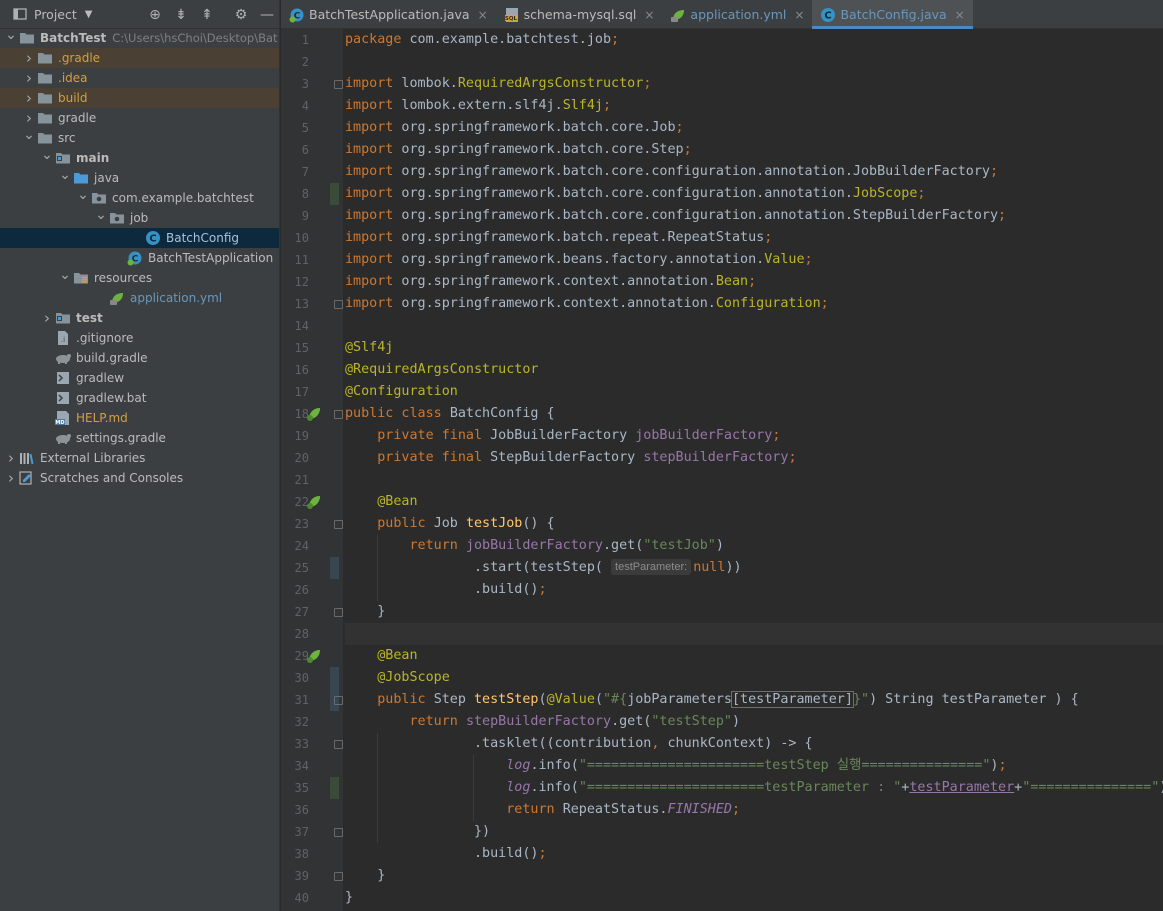  What do you see at coordinates (139, 338) in the screenshot?
I see `tree-item: .i .gitignore` at bounding box center [139, 338].